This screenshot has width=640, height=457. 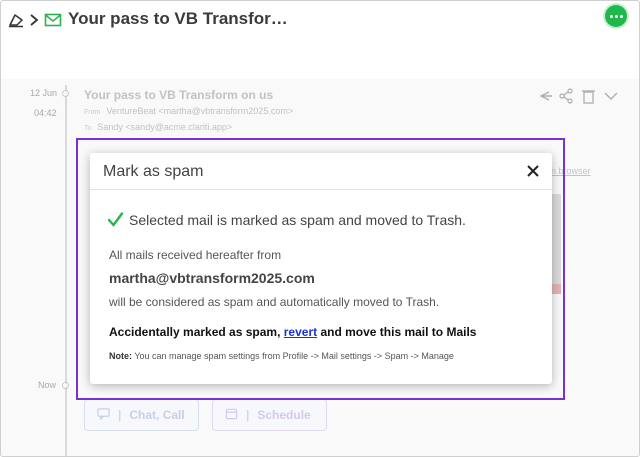 I want to click on check-icon, so click(x=115, y=219).